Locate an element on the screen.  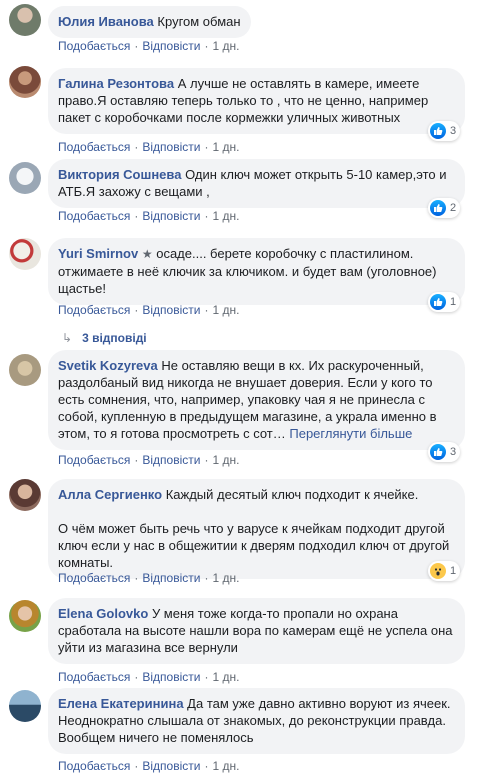
comment-author: Elena Golovko is located at coordinates (103, 613).